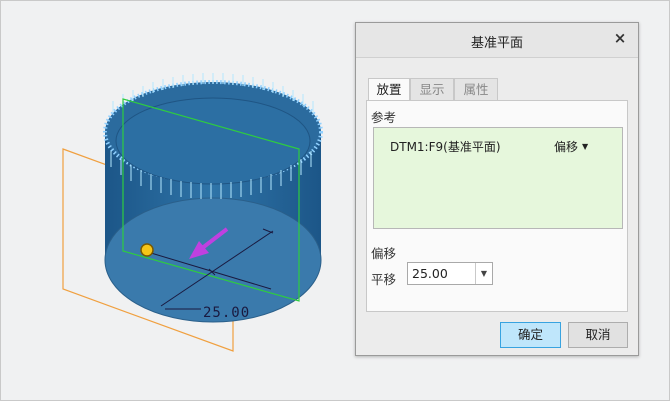  I want to click on references-label: 参考, so click(384, 117).